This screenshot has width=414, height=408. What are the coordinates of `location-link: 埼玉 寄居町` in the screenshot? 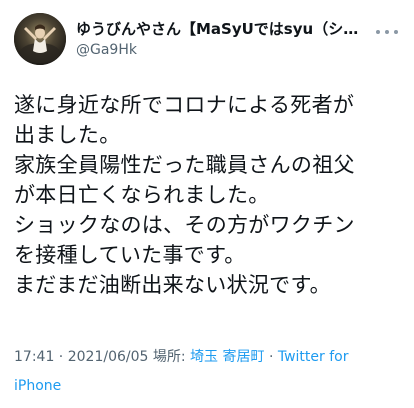 It's located at (227, 357).